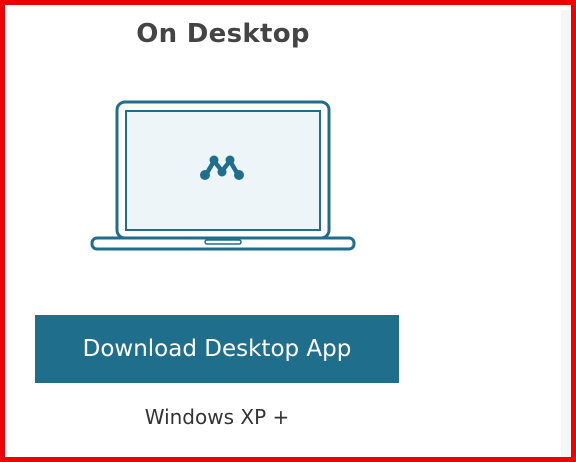 The width and height of the screenshot is (576, 462). What do you see at coordinates (217, 417) in the screenshot?
I see `os-requirement-text: Windows XP +` at bounding box center [217, 417].